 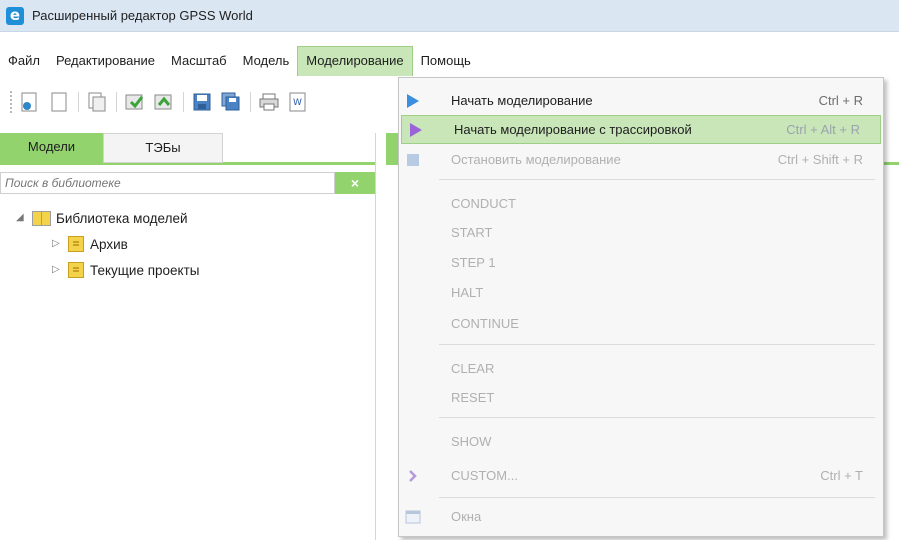 What do you see at coordinates (641, 100) in the screenshot?
I see `menu-item-start-simulation: Начать моделирование Ctrl + R` at bounding box center [641, 100].